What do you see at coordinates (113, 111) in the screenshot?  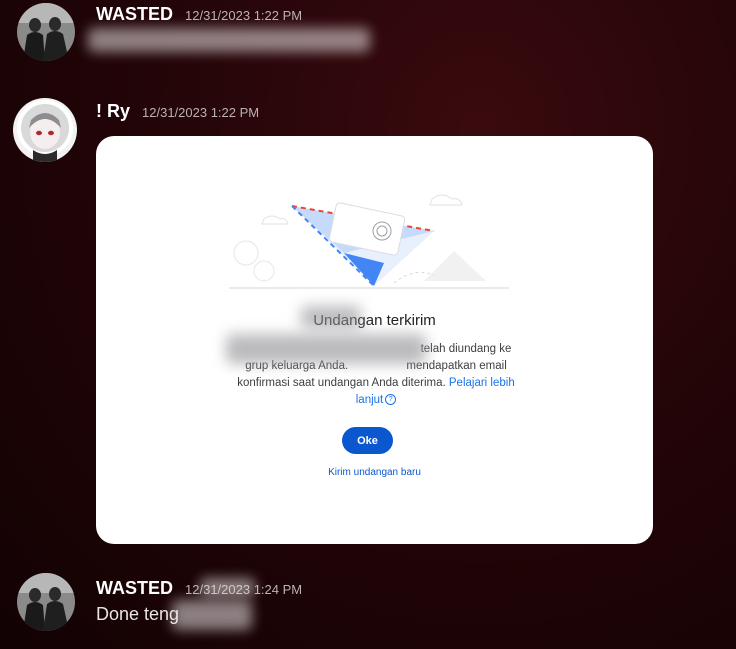 I see `message-author: ! Ry` at bounding box center [113, 111].